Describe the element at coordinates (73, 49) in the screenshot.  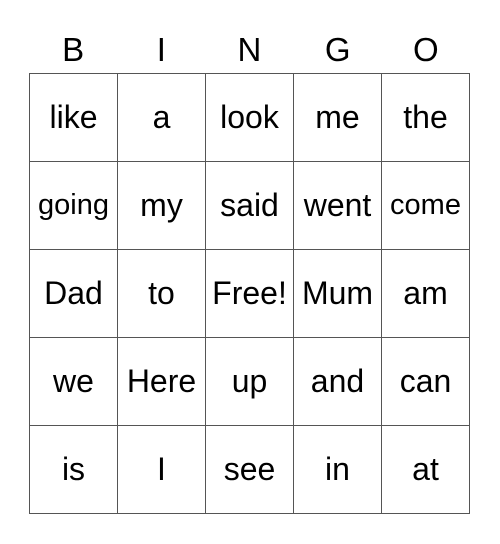
I see `header-letter-b: B` at that location.